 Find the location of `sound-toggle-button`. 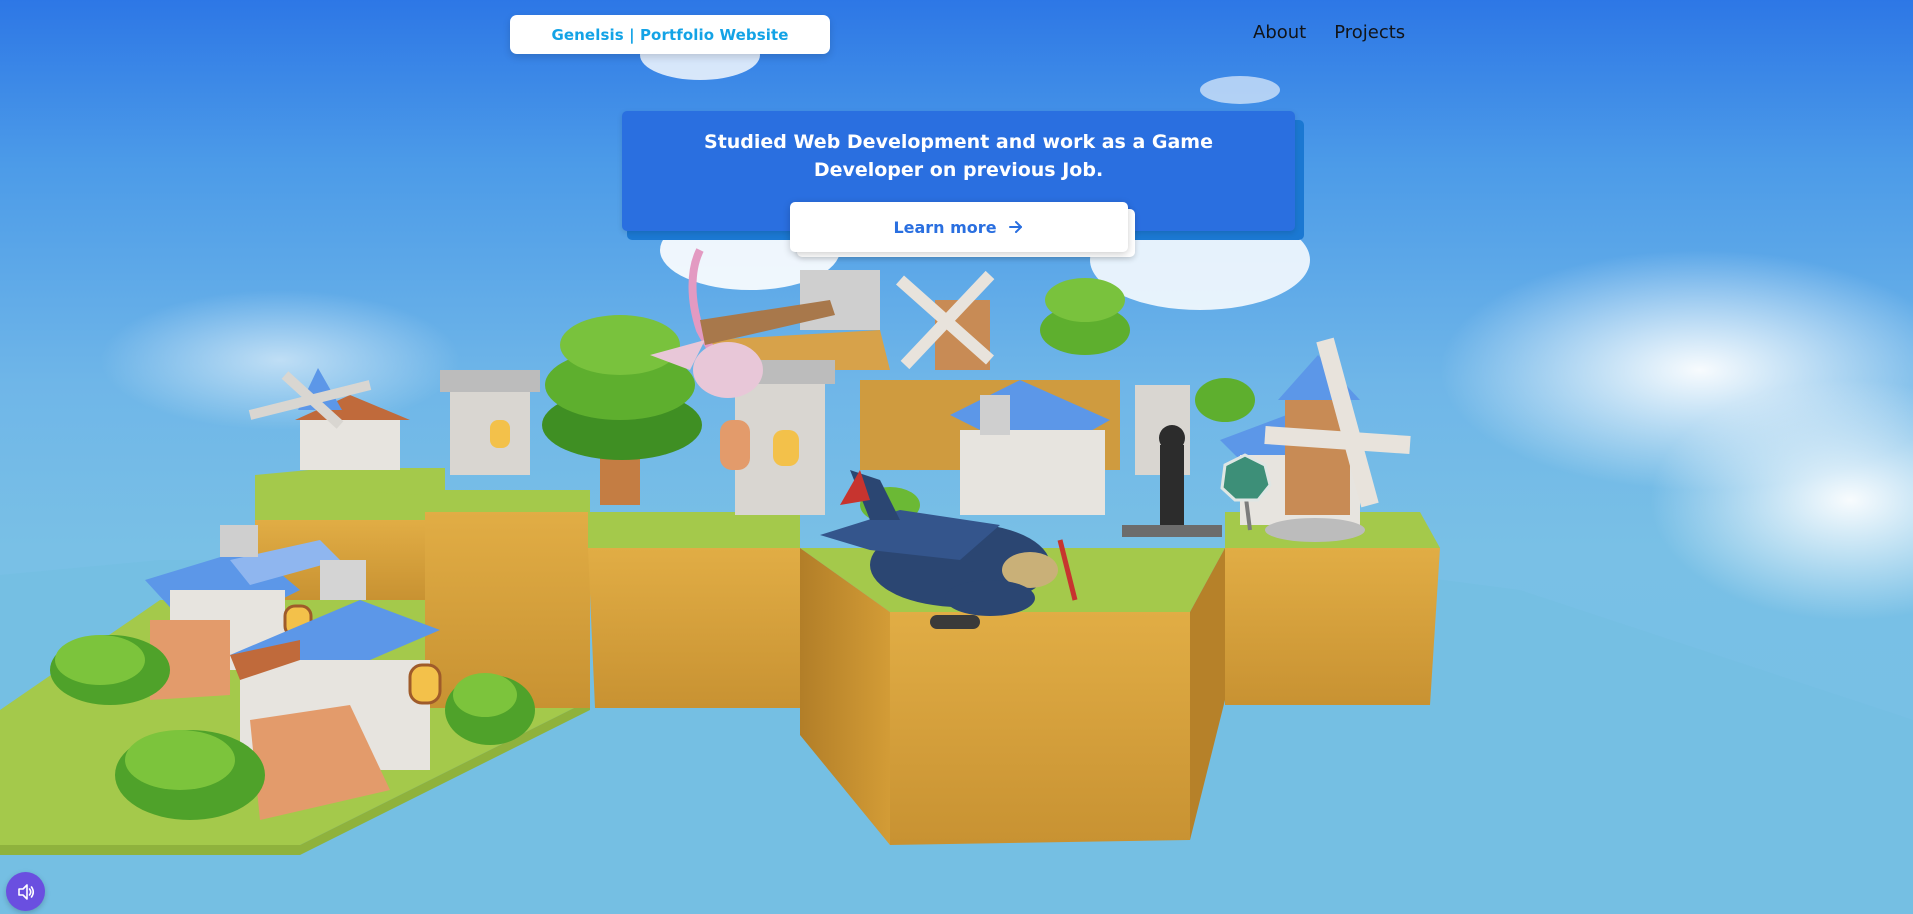

sound-toggle-button is located at coordinates (25, 891).